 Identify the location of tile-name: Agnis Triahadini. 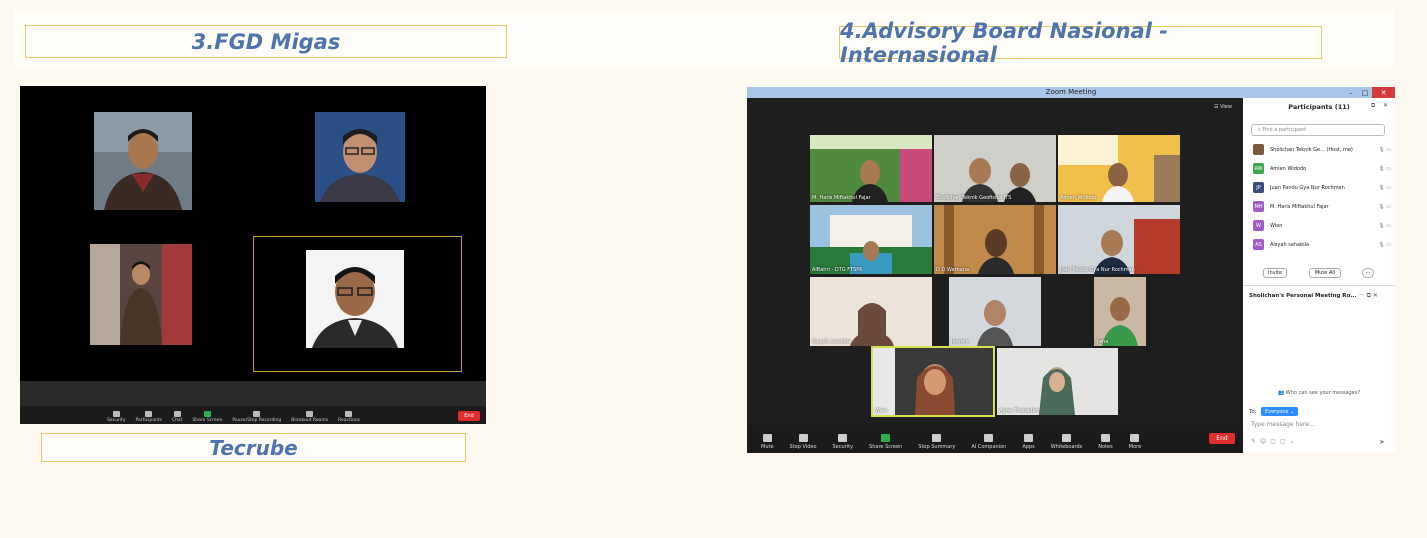
(1019, 411).